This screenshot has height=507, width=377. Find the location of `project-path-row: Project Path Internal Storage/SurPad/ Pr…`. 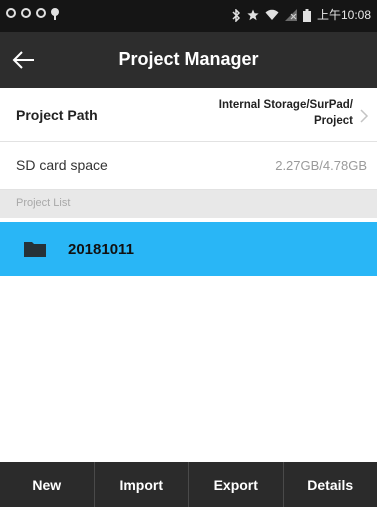

project-path-row: Project Path Internal Storage/SurPad/ Pr… is located at coordinates (188, 115).